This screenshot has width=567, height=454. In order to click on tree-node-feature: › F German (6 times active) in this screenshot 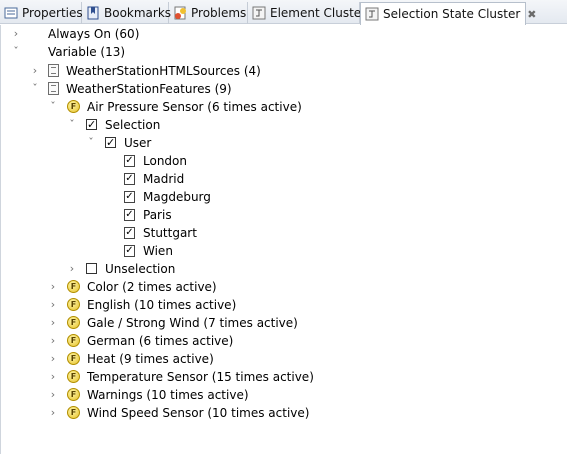, I will do `click(281, 341)`.